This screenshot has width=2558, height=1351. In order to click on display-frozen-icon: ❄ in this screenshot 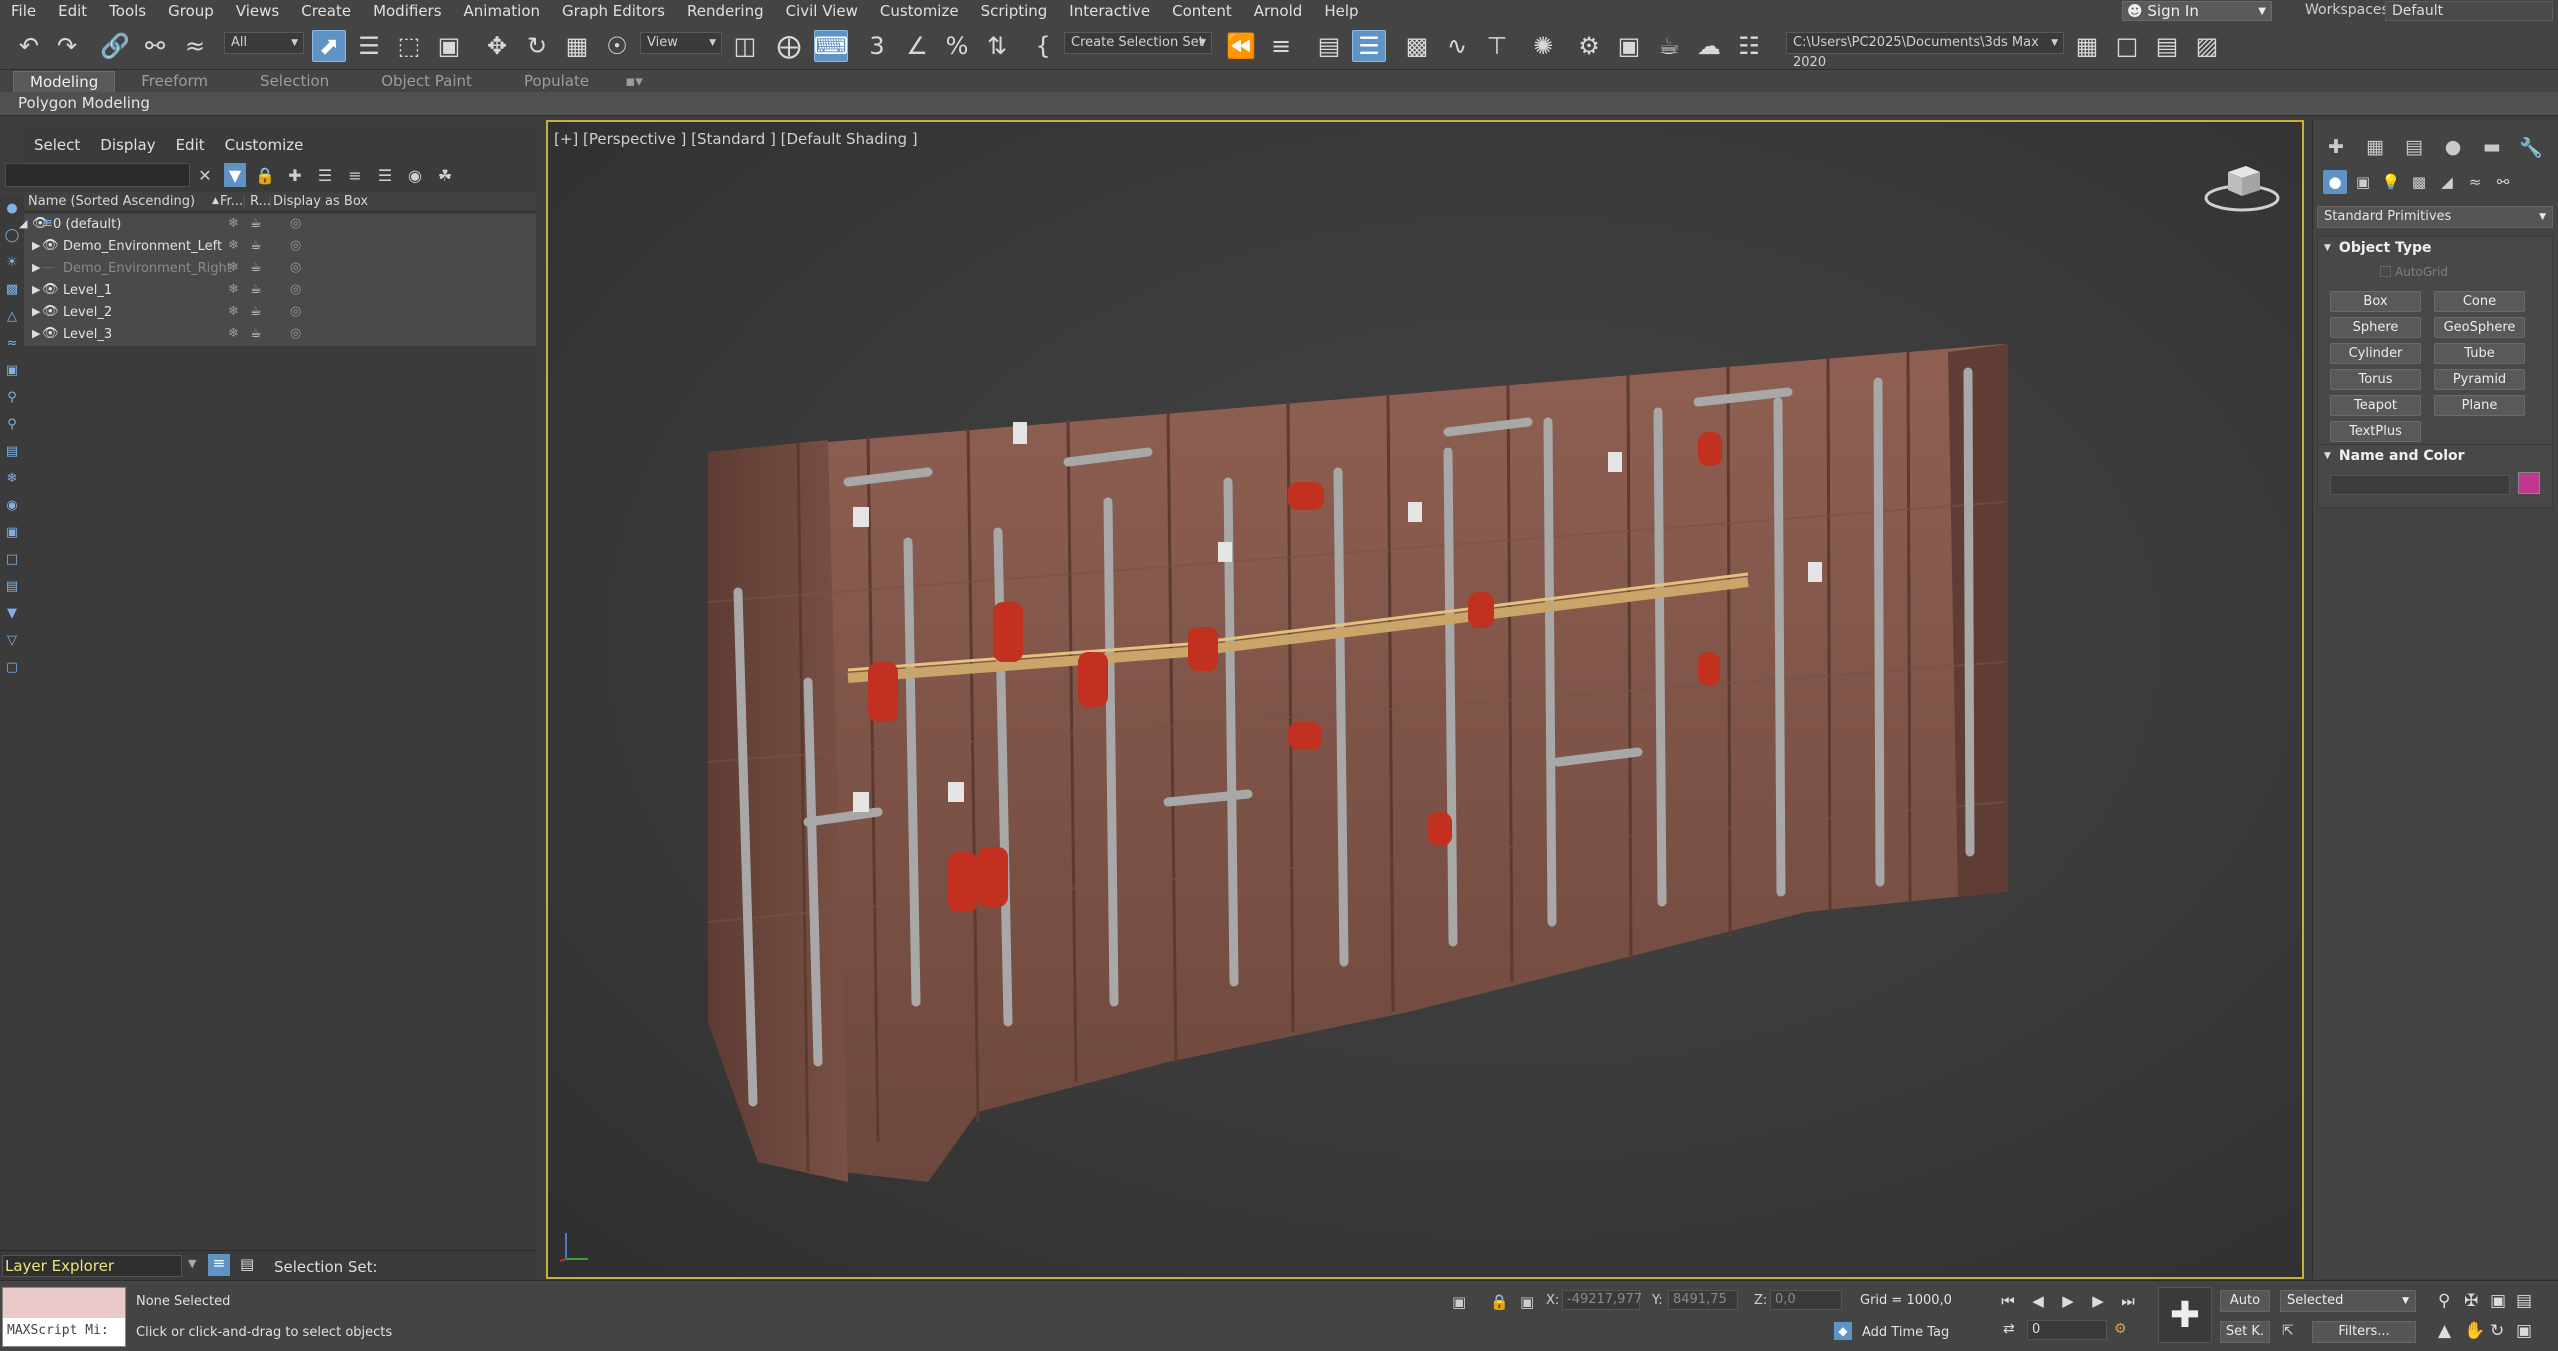, I will do `click(12, 478)`.